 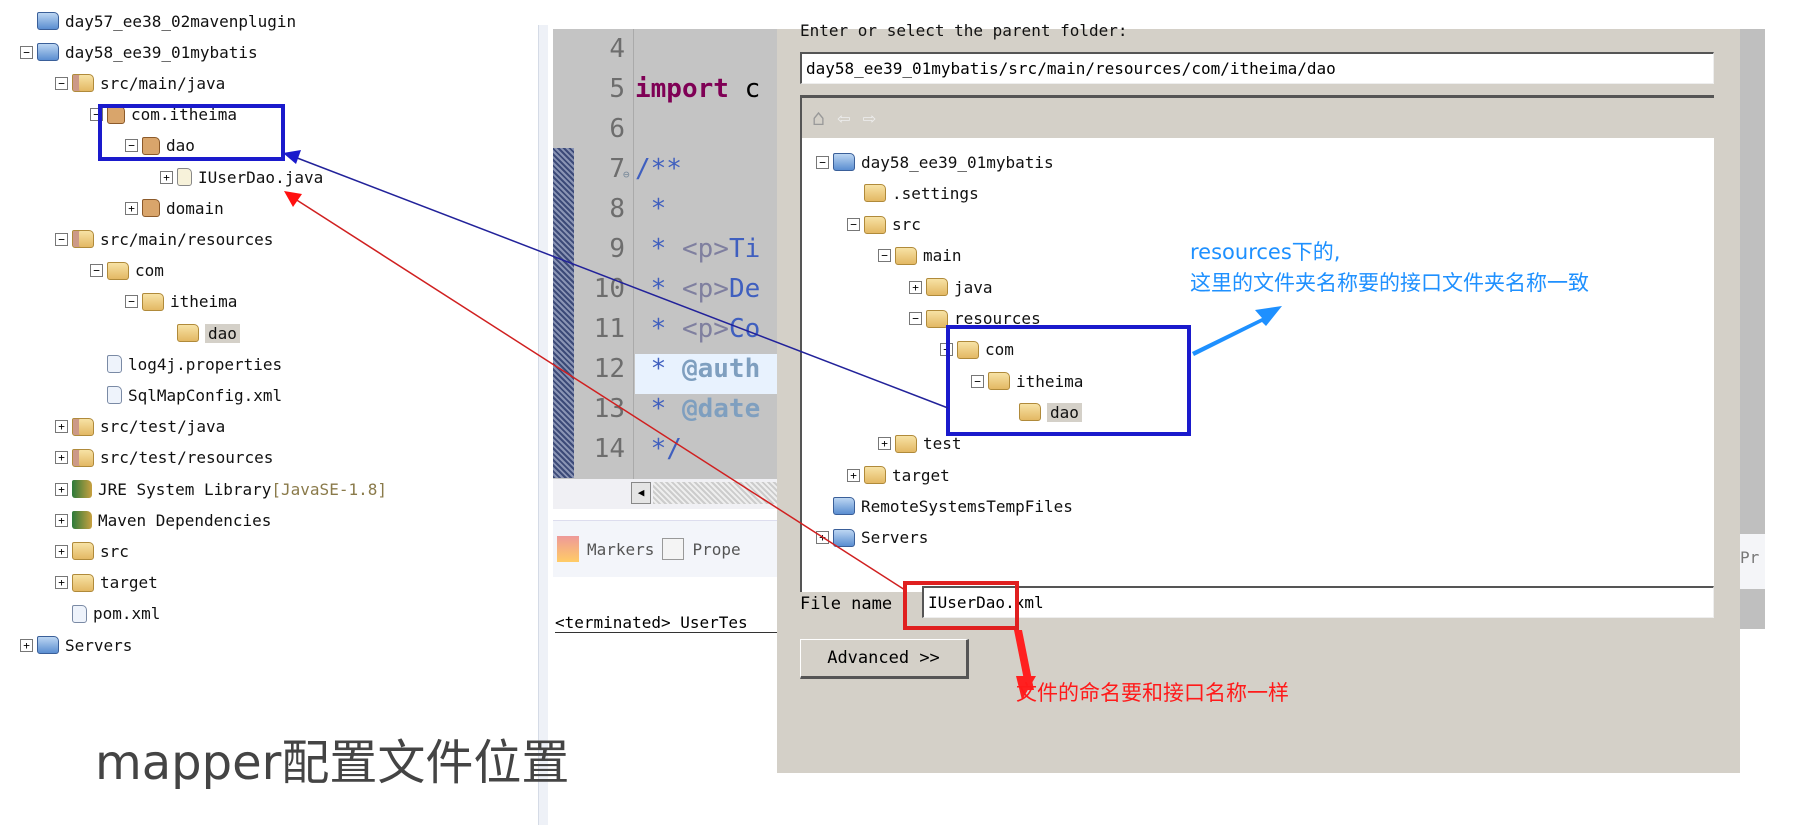 I want to click on tab-markers: Markers, so click(x=620, y=549).